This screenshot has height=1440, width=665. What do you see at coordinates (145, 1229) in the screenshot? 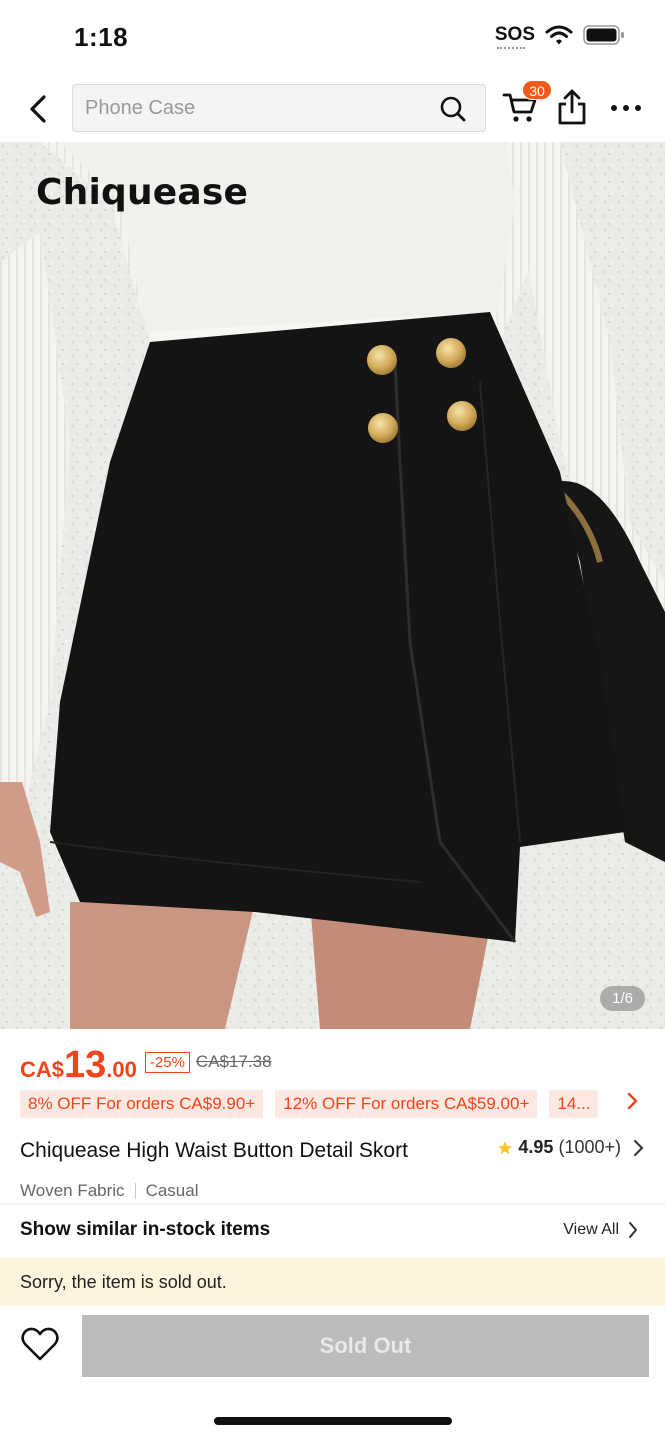
I see `similar-items-title: Show similar in-stock items` at bounding box center [145, 1229].